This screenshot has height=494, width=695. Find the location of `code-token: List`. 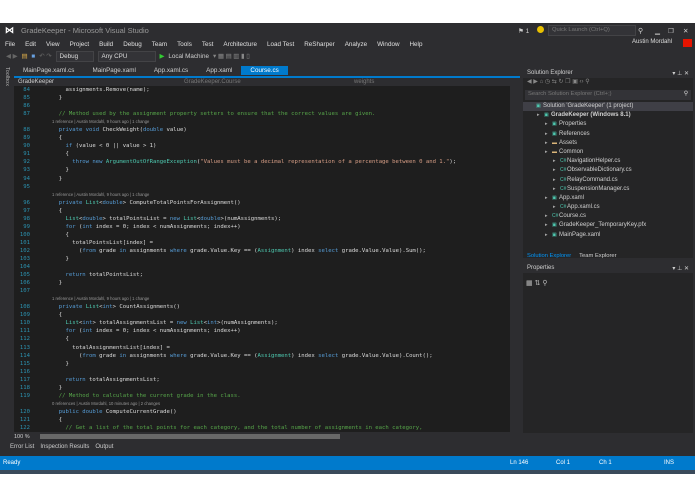

code-token: List is located at coordinates (92, 202).